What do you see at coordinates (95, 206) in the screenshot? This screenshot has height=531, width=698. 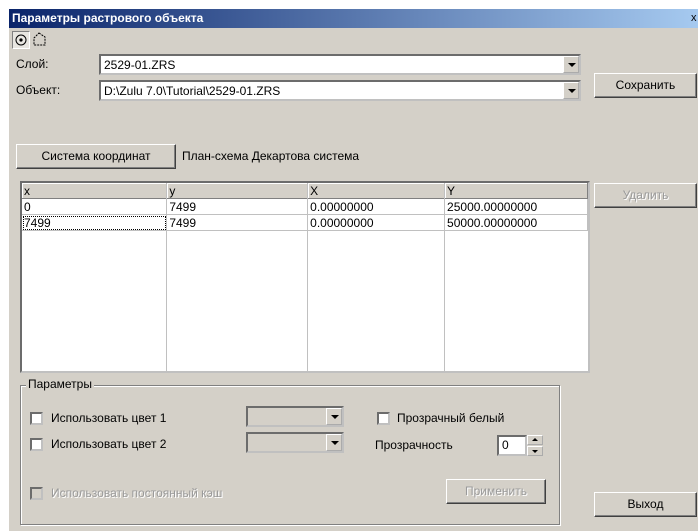 I see `table-cell: 0` at bounding box center [95, 206].